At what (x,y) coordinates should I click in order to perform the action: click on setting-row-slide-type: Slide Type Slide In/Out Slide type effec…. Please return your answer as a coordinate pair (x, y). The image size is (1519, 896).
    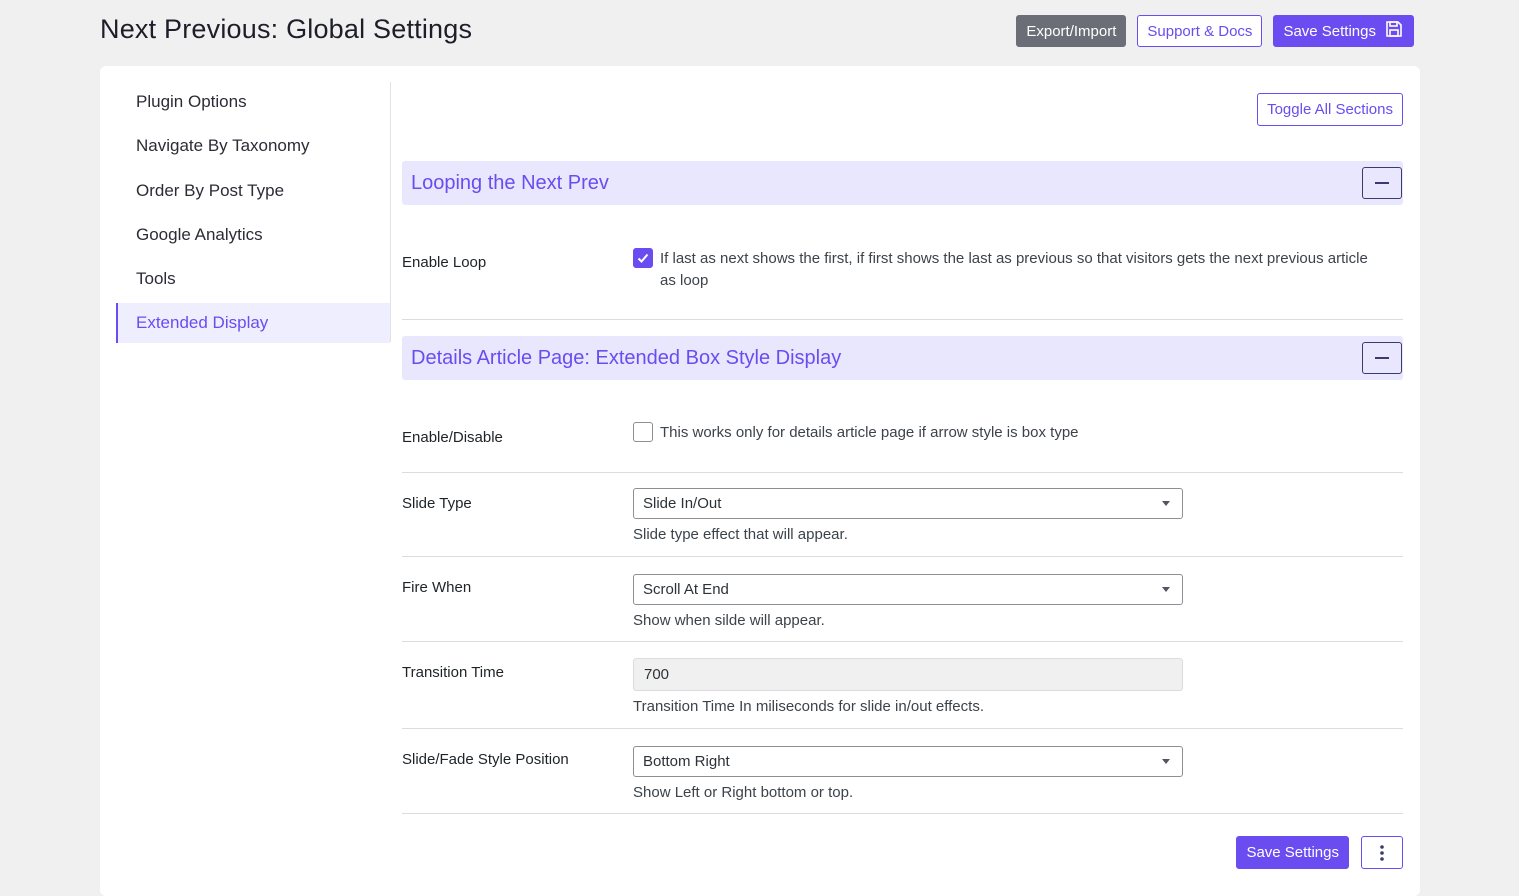
    Looking at the image, I should click on (902, 515).